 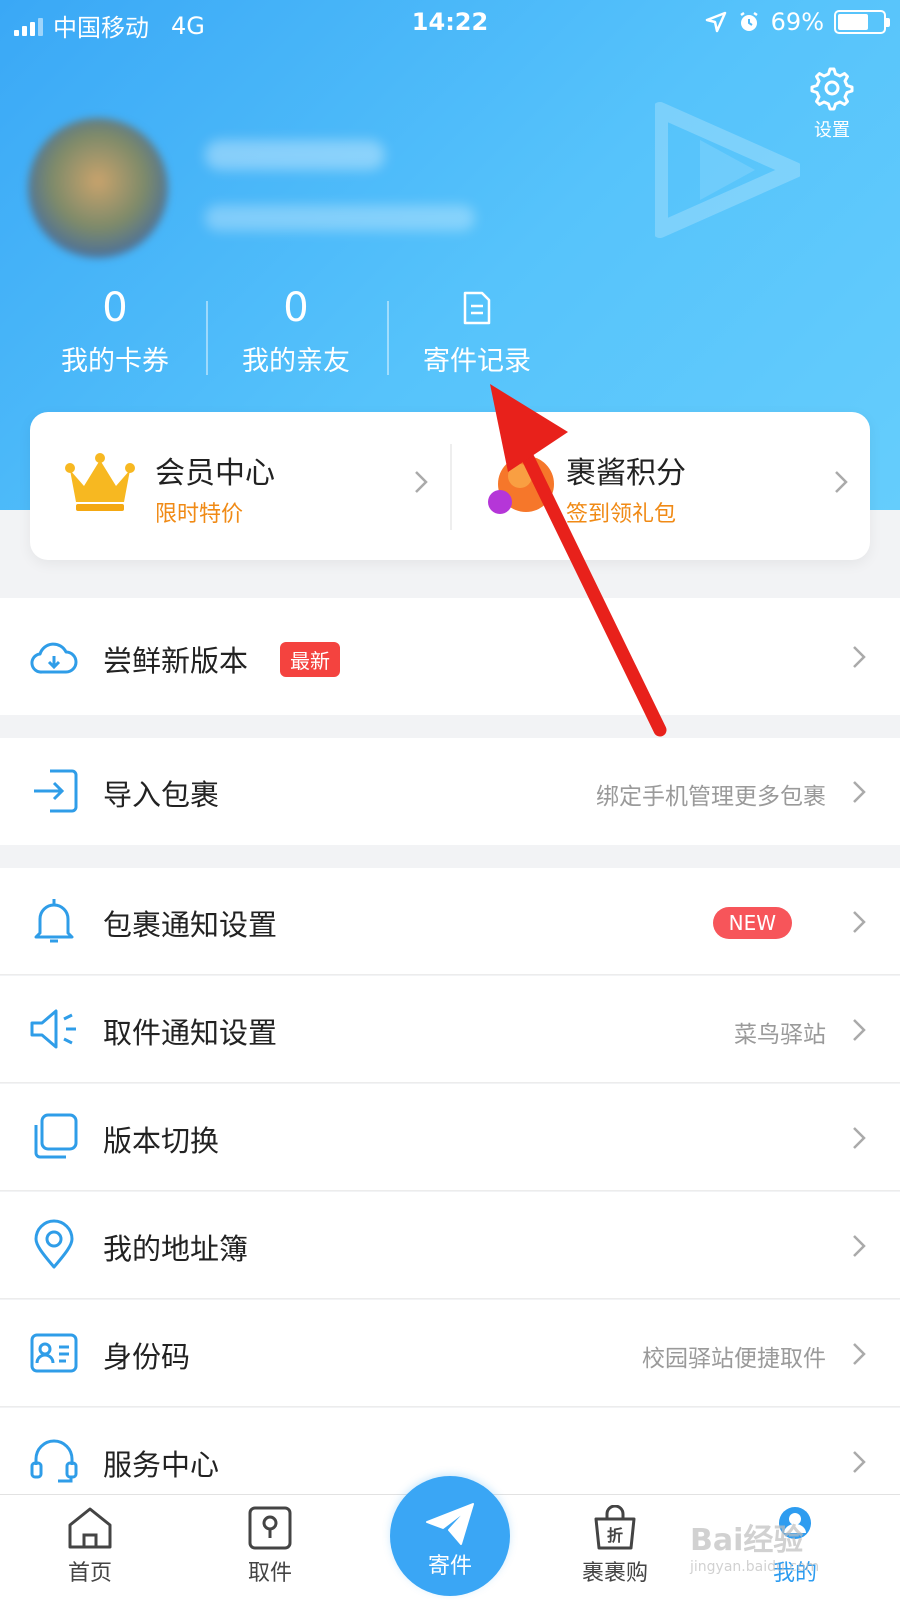 What do you see at coordinates (295, 155) in the screenshot?
I see `username-blurred` at bounding box center [295, 155].